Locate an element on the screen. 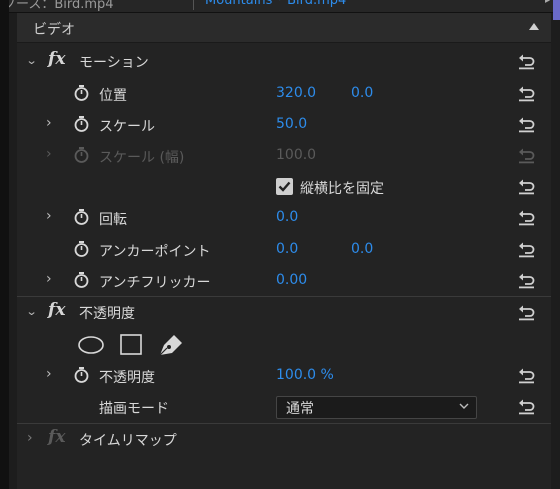 The height and width of the screenshot is (489, 560). rotation-label: 回転 is located at coordinates (113, 220).